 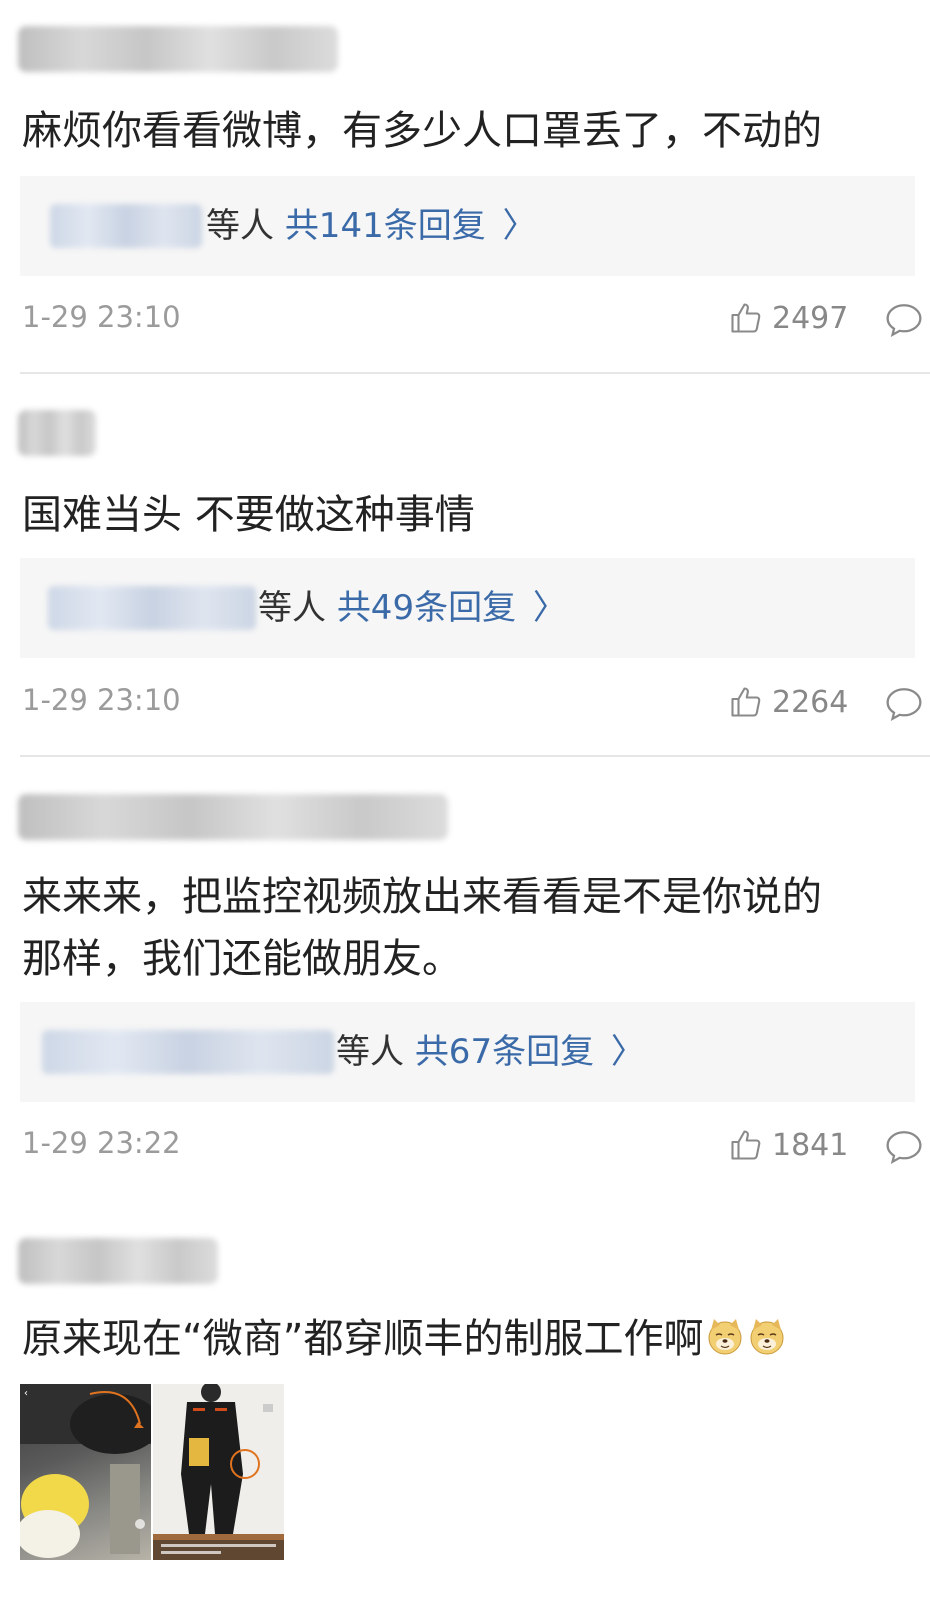 What do you see at coordinates (422, 897) in the screenshot?
I see `comment-text-line-1: 来来来，把监控视频放出来看看是不是你说的` at bounding box center [422, 897].